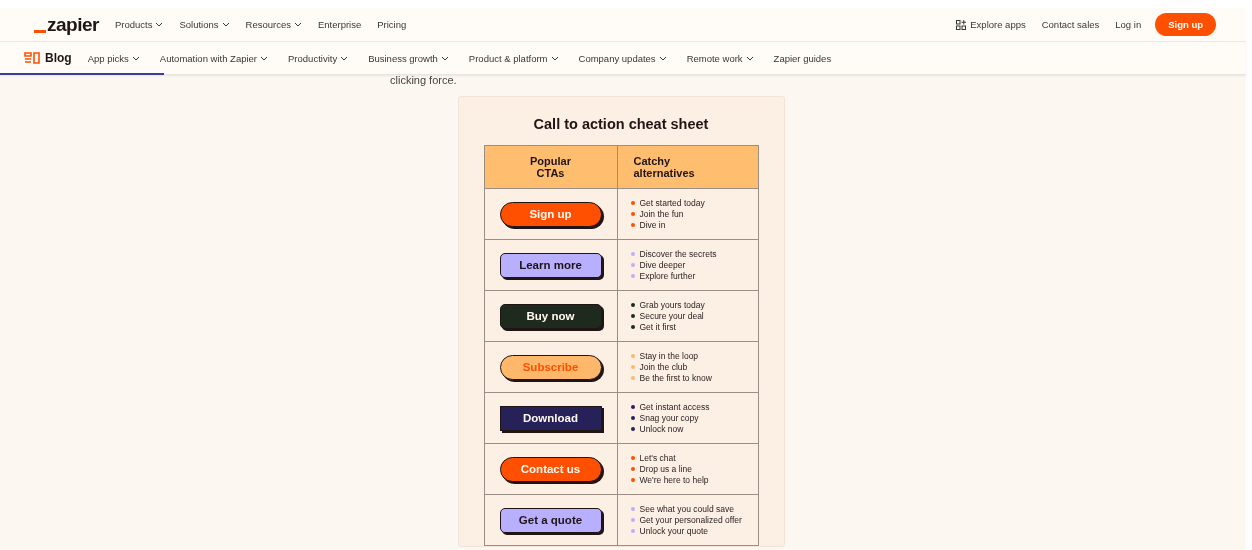  Describe the element at coordinates (657, 327) in the screenshot. I see `alternative-text: Get it first` at that location.